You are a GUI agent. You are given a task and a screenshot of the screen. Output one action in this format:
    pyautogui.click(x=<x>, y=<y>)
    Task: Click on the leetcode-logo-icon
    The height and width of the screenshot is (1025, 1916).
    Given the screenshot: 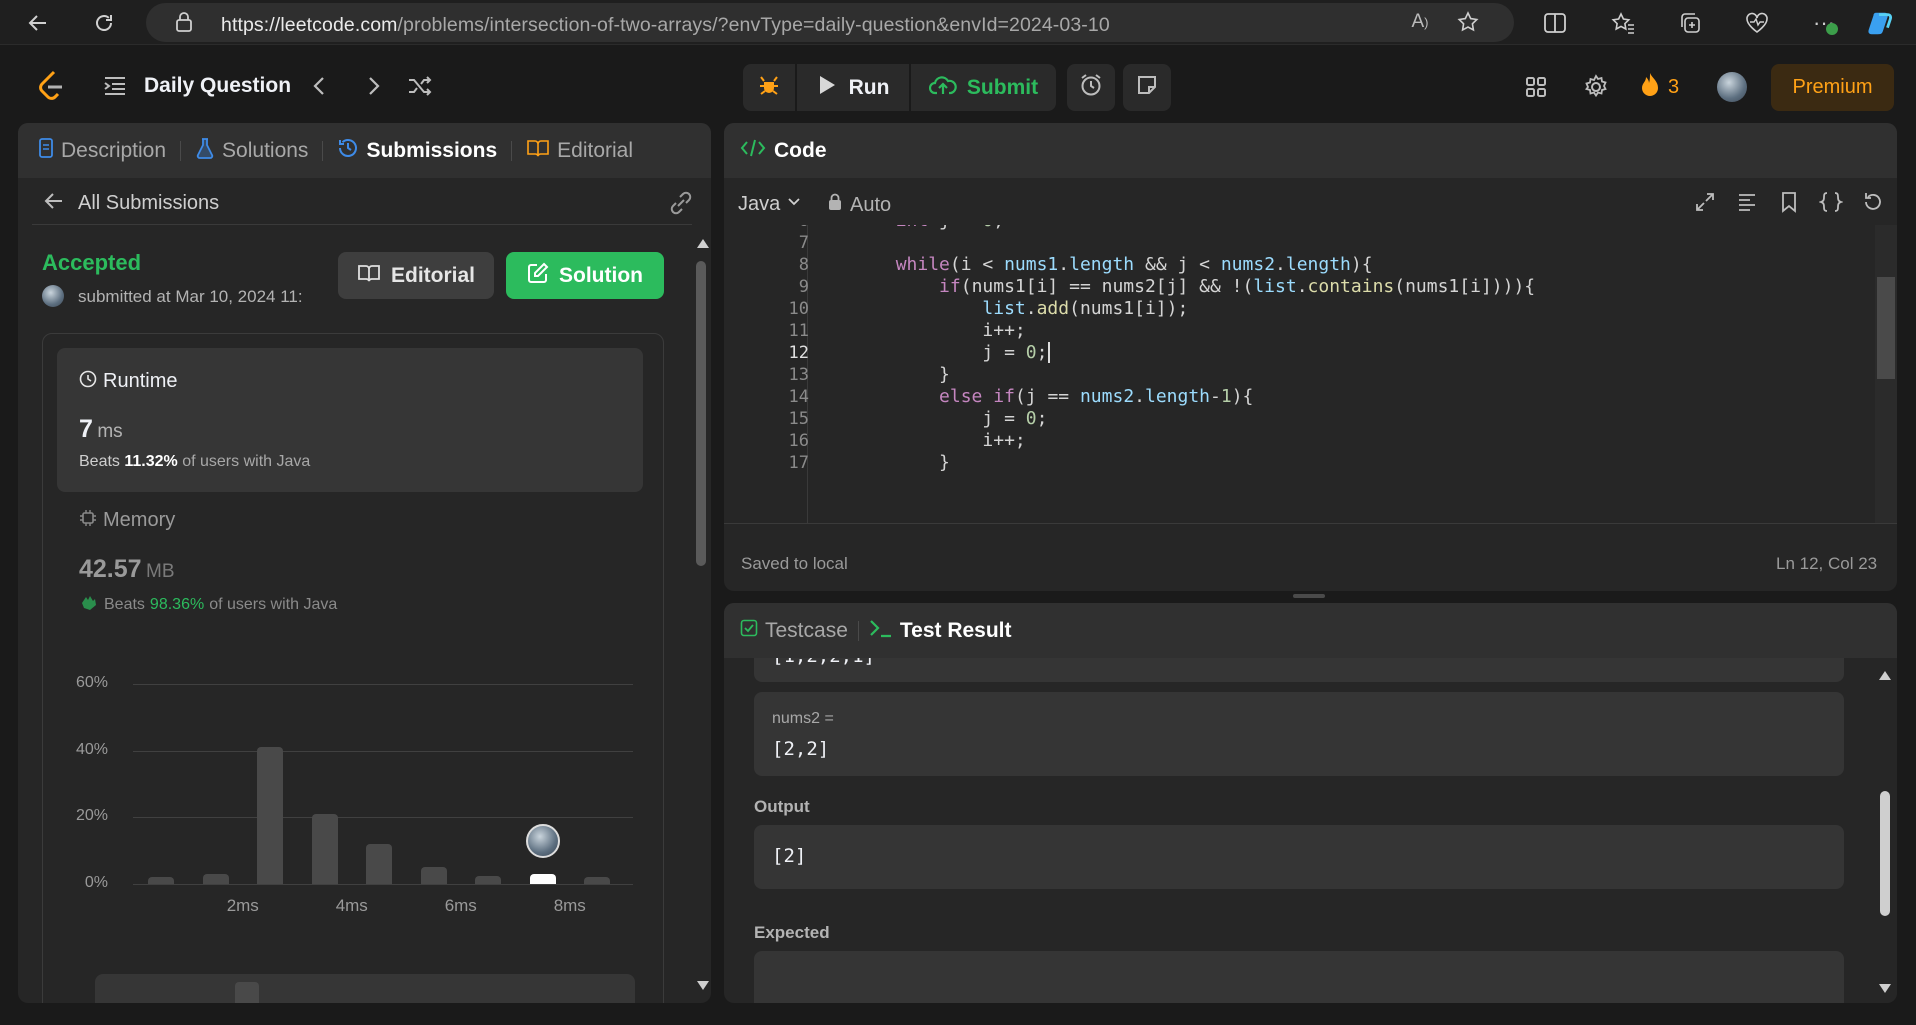 What is the action you would take?
    pyautogui.click(x=51, y=88)
    